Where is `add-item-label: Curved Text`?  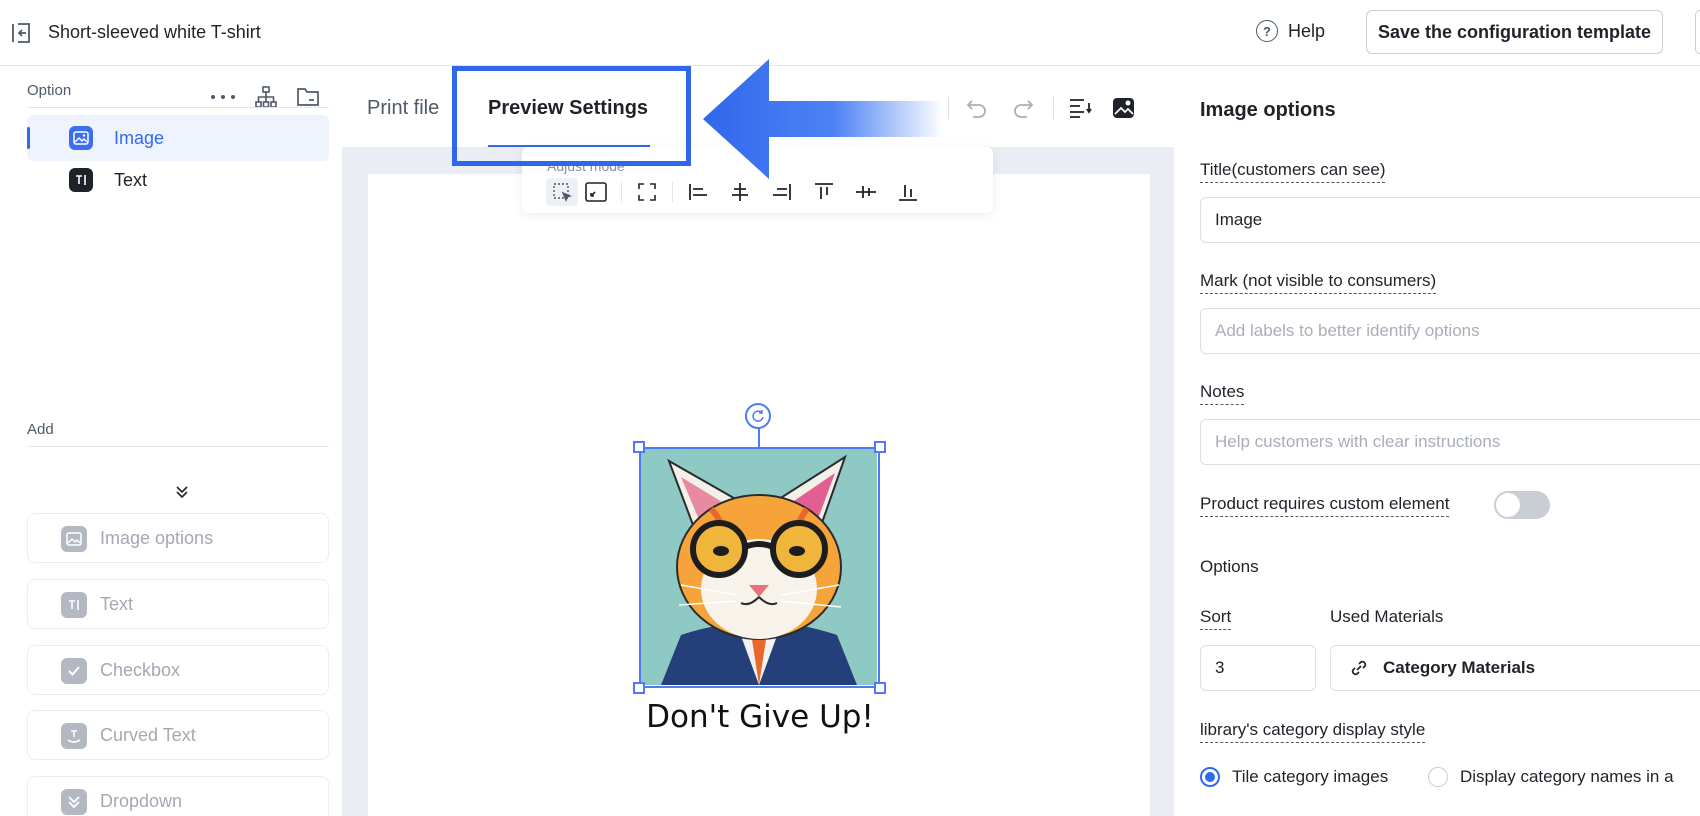 add-item-label: Curved Text is located at coordinates (148, 735).